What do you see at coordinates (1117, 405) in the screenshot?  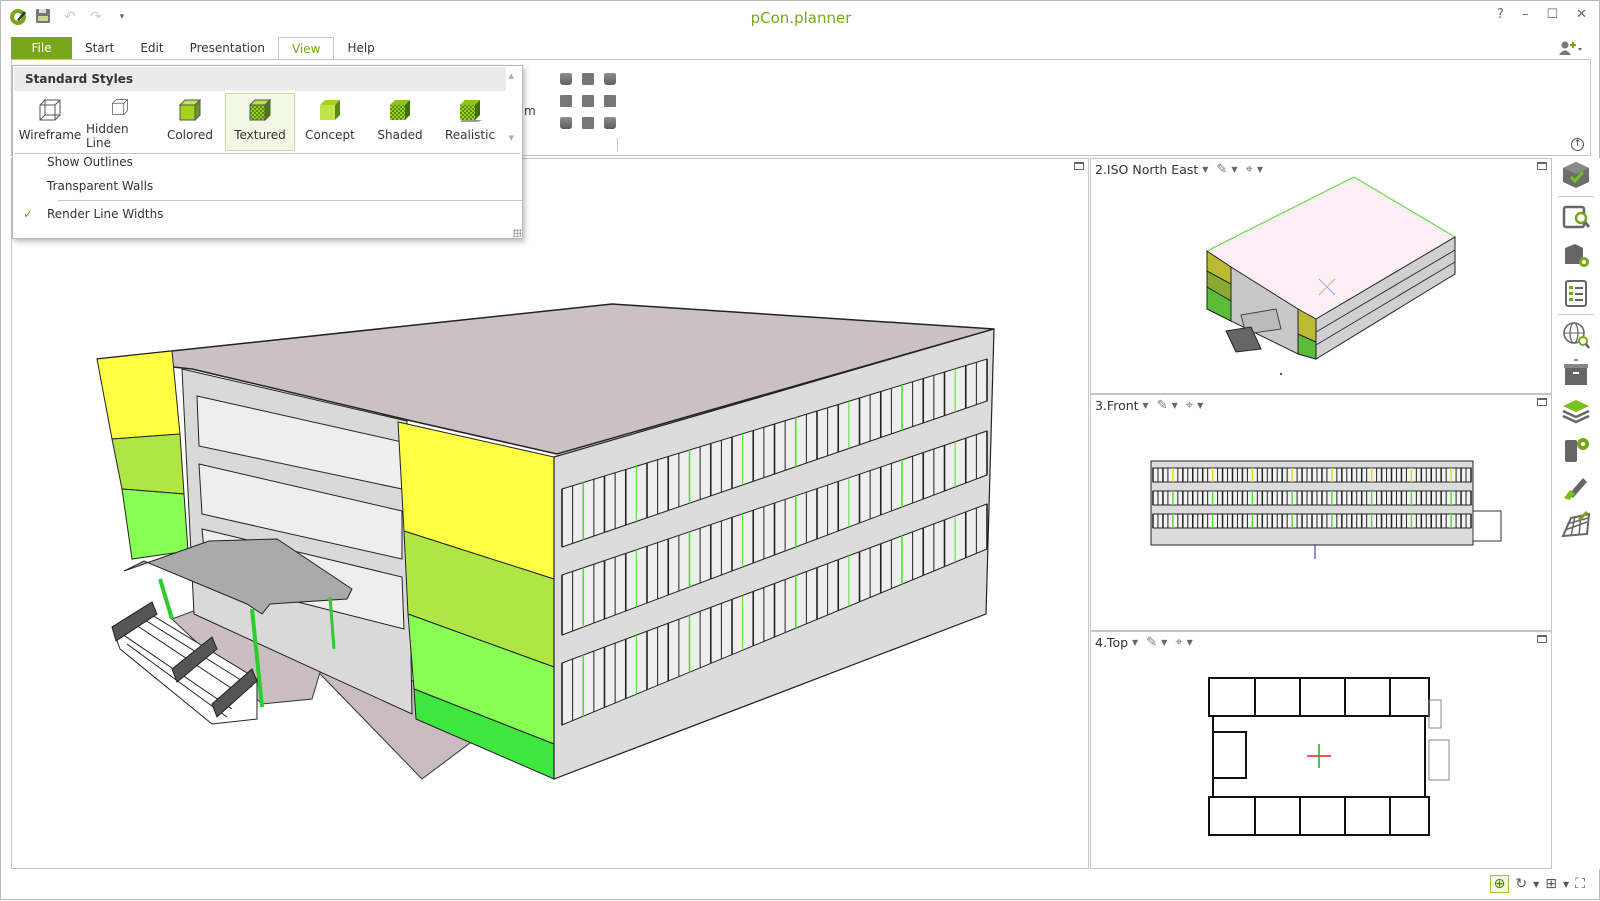 I see `viewport-title: 3.Front` at bounding box center [1117, 405].